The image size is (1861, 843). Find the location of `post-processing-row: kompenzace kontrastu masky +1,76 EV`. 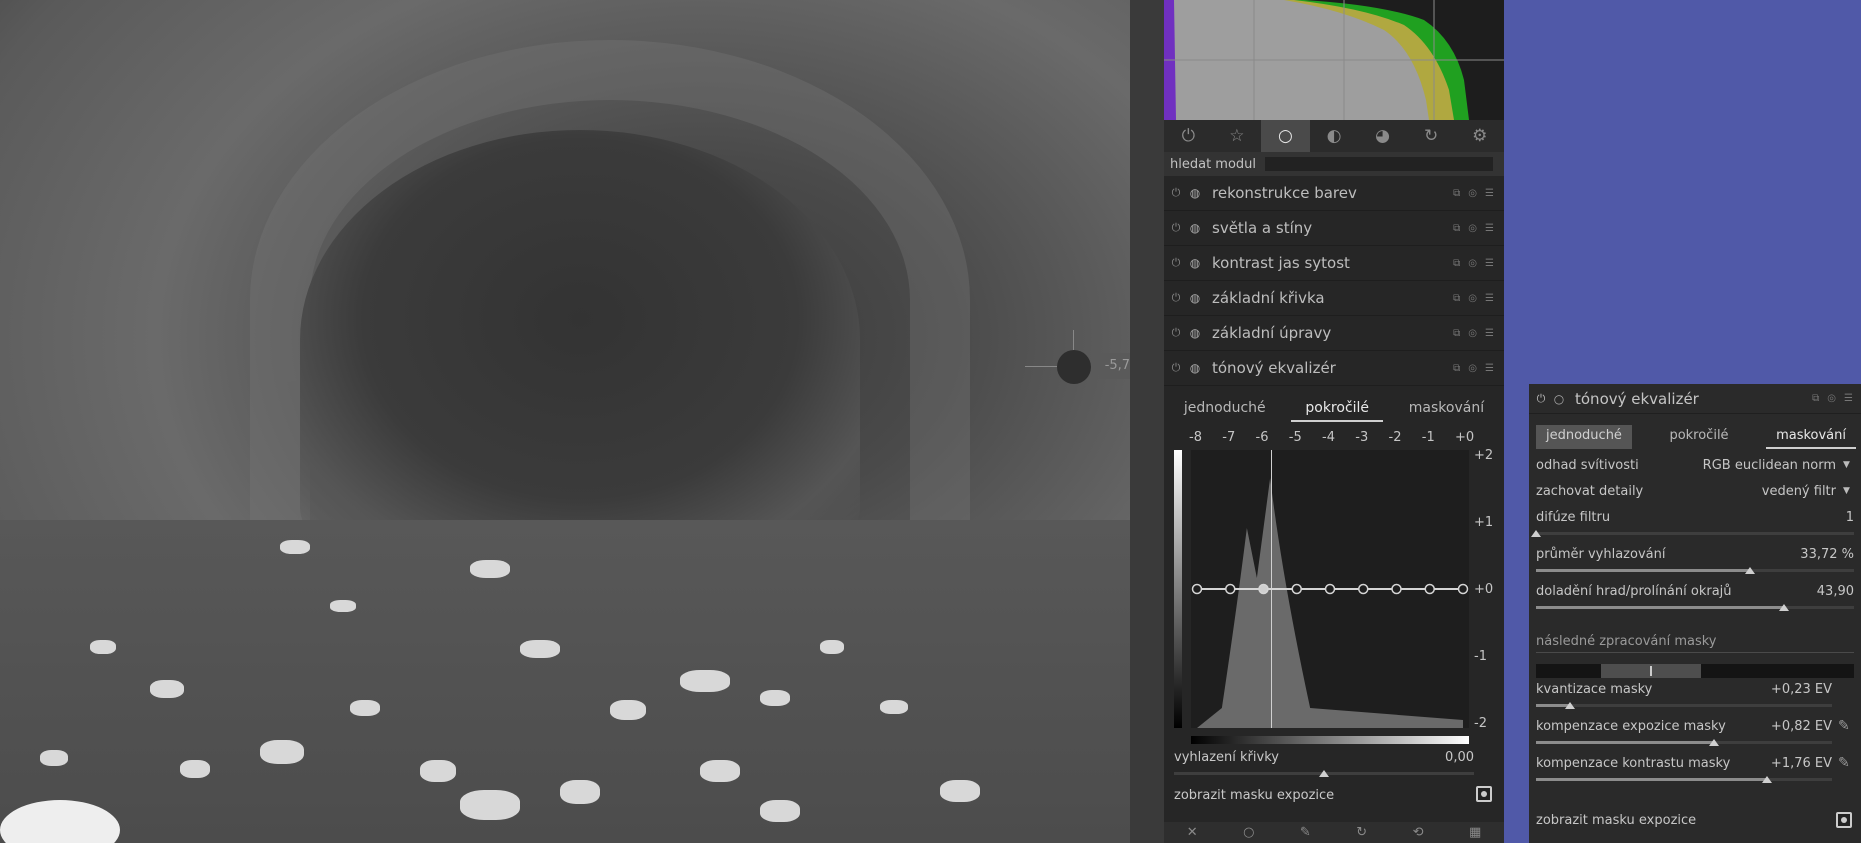

post-processing-row: kompenzace kontrastu masky +1,76 EV is located at coordinates (1684, 763).